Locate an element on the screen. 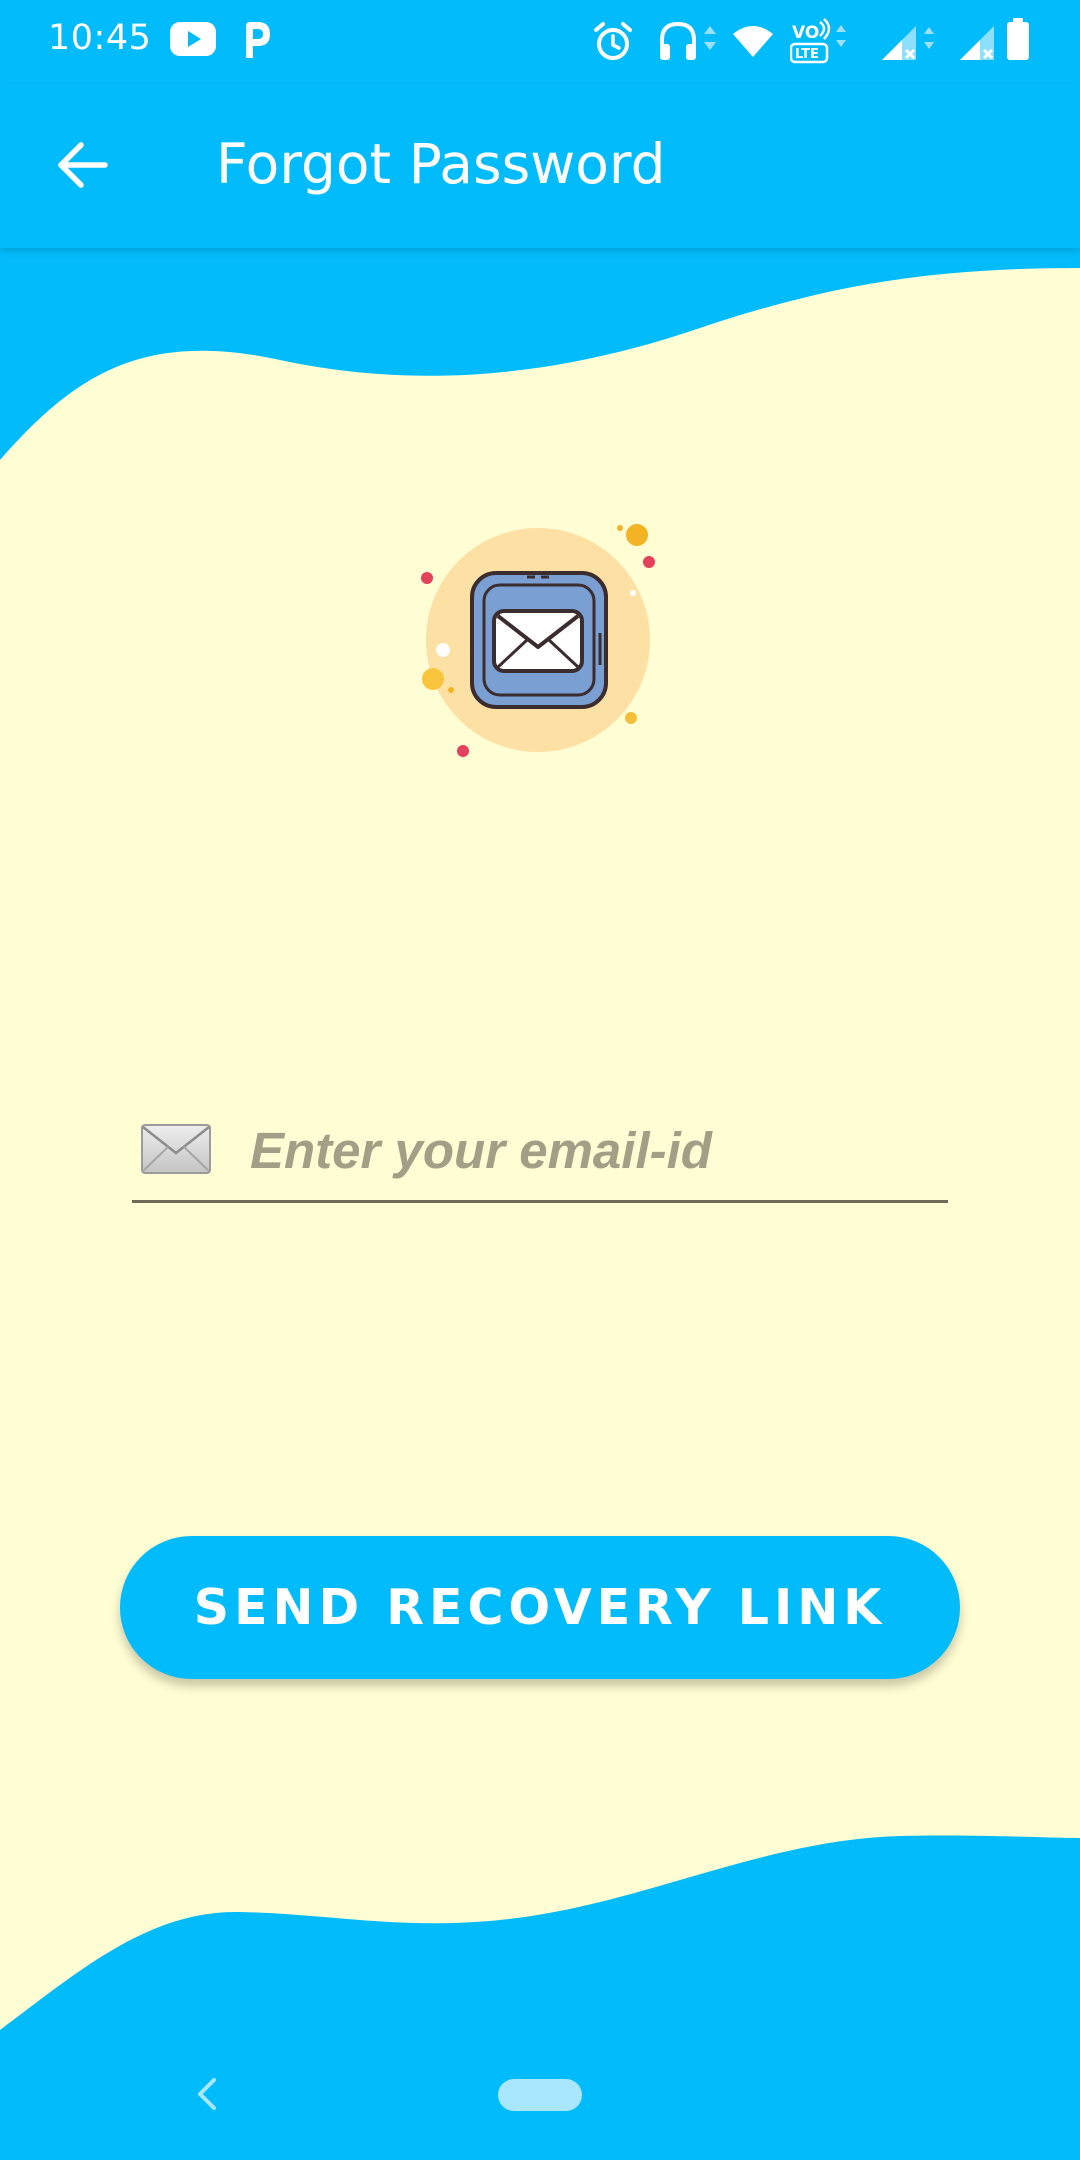 This screenshot has height=2160, width=1080. alarm-icon is located at coordinates (613, 42).